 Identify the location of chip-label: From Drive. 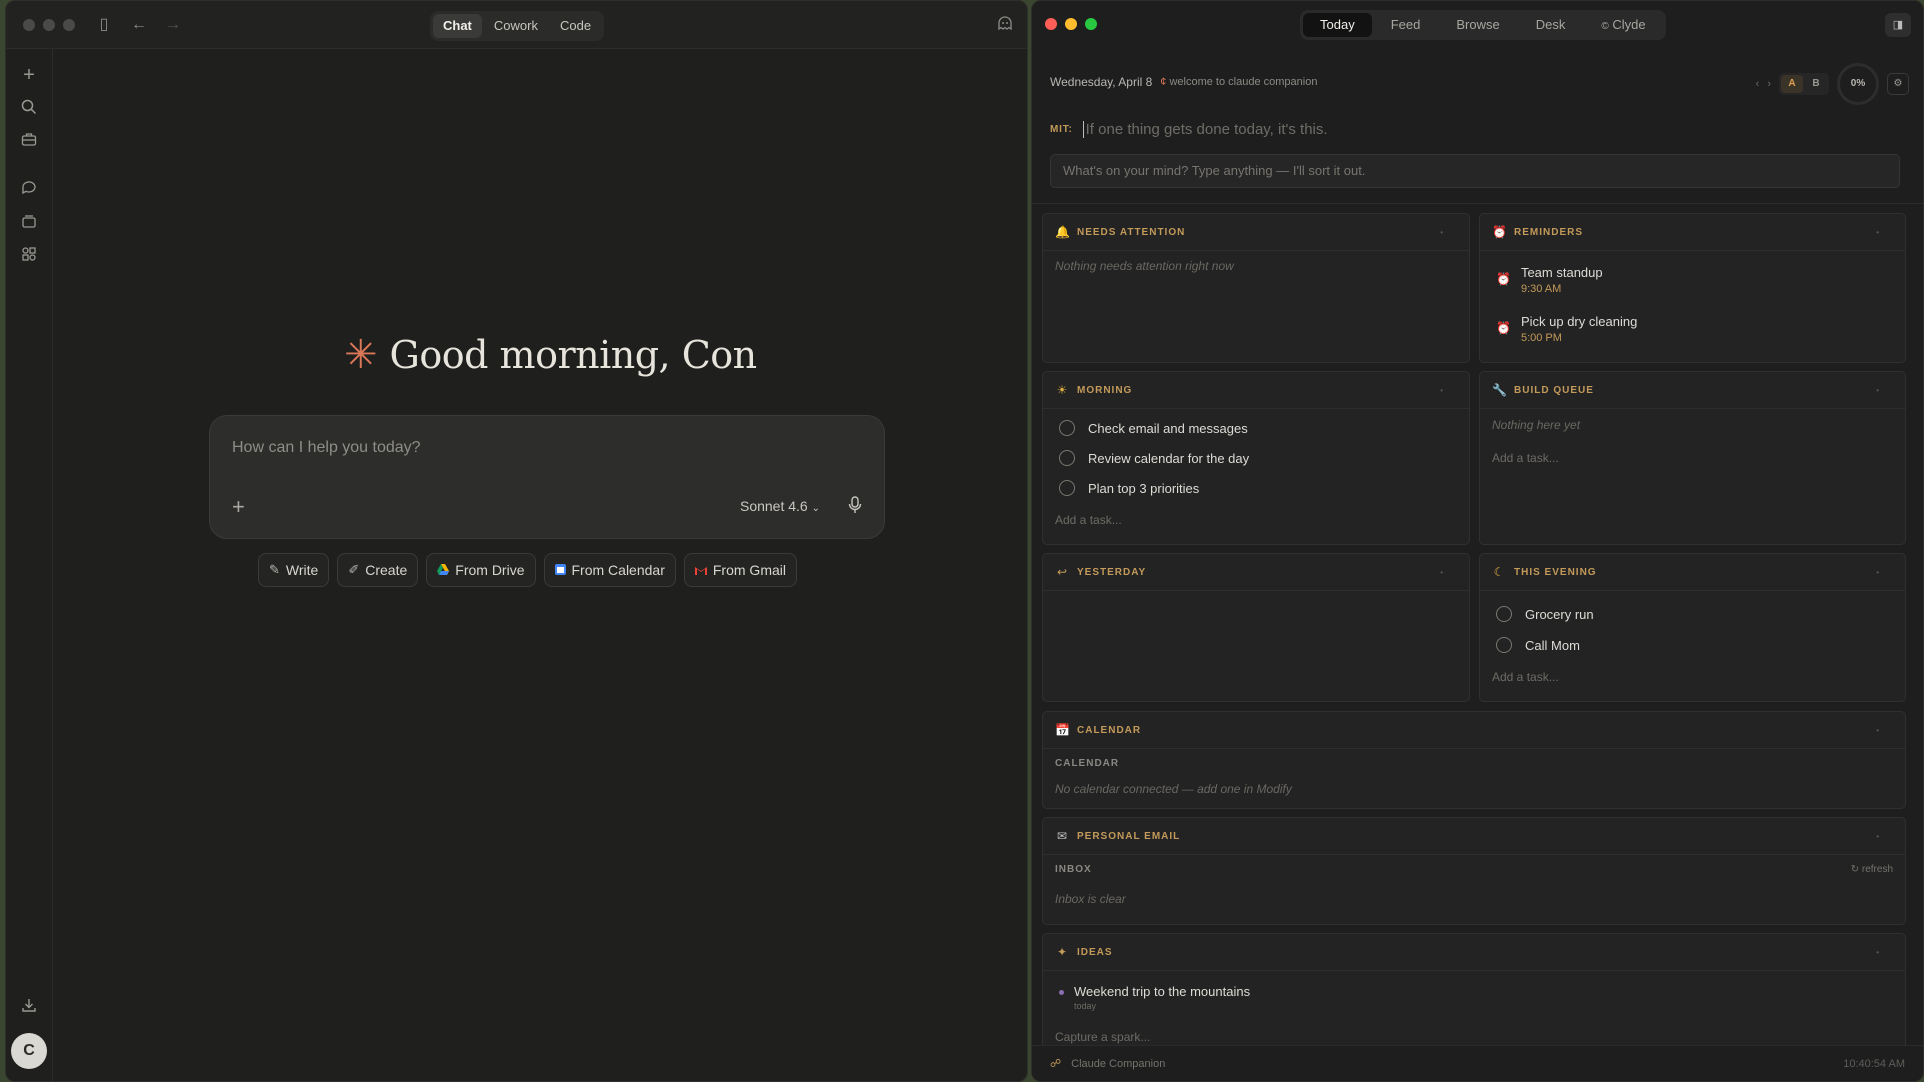
(490, 570).